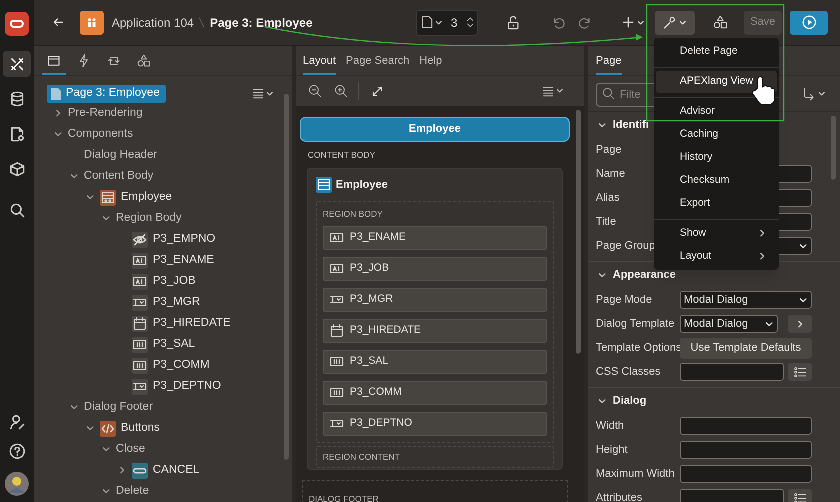  What do you see at coordinates (258, 93) in the screenshot?
I see `menu-icon` at bounding box center [258, 93].